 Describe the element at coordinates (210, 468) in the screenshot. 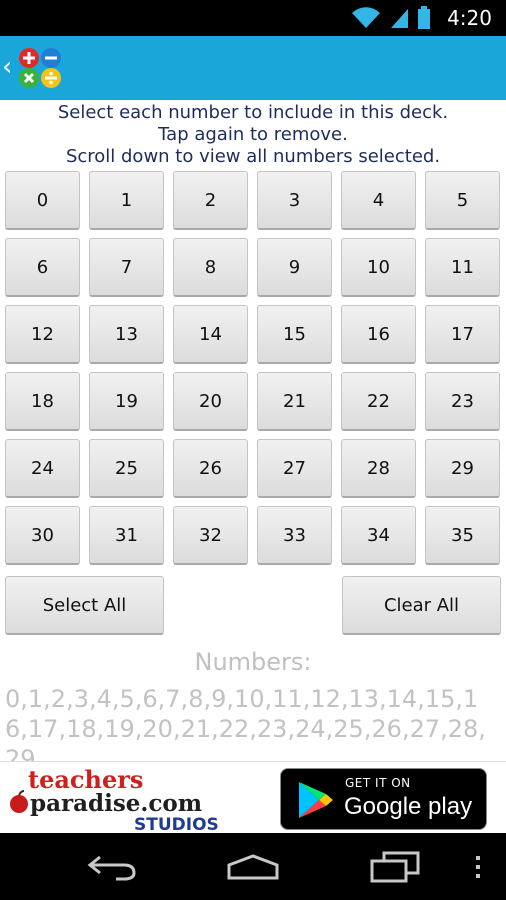

I see `number-button-26: 26` at that location.